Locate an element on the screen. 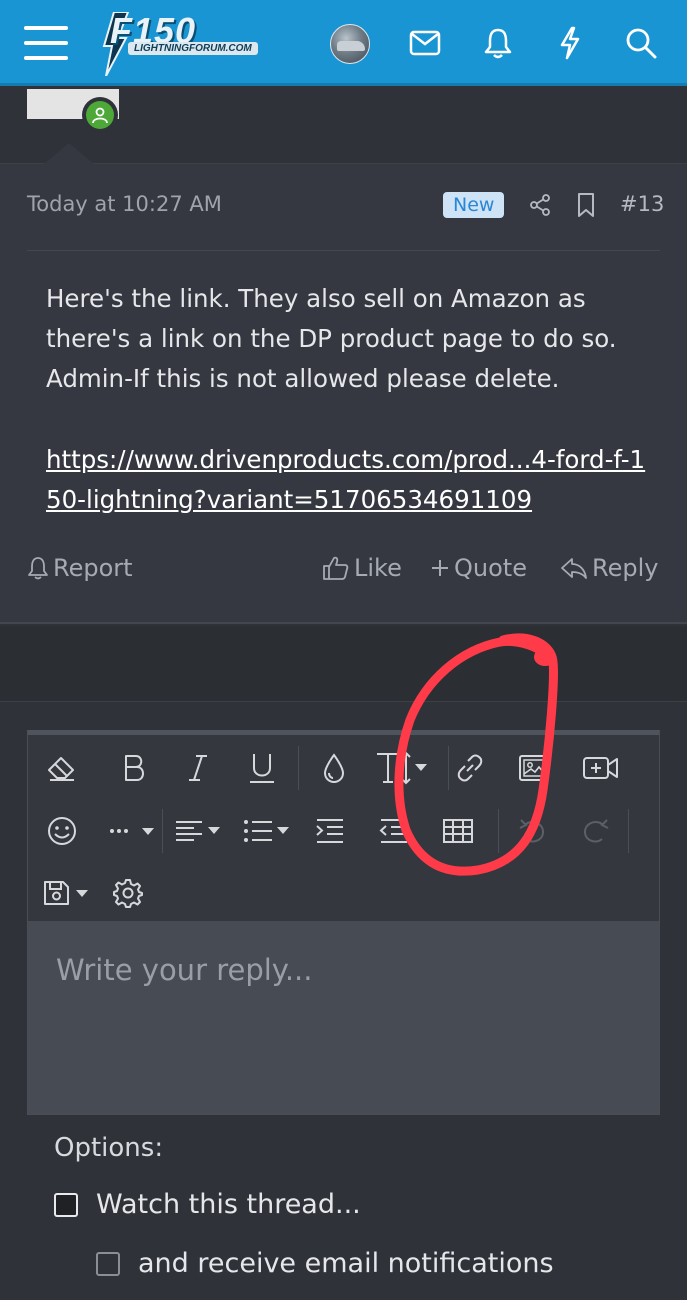 Image resolution: width=687 pixels, height=1300 pixels. settings-icon is located at coordinates (128, 893).